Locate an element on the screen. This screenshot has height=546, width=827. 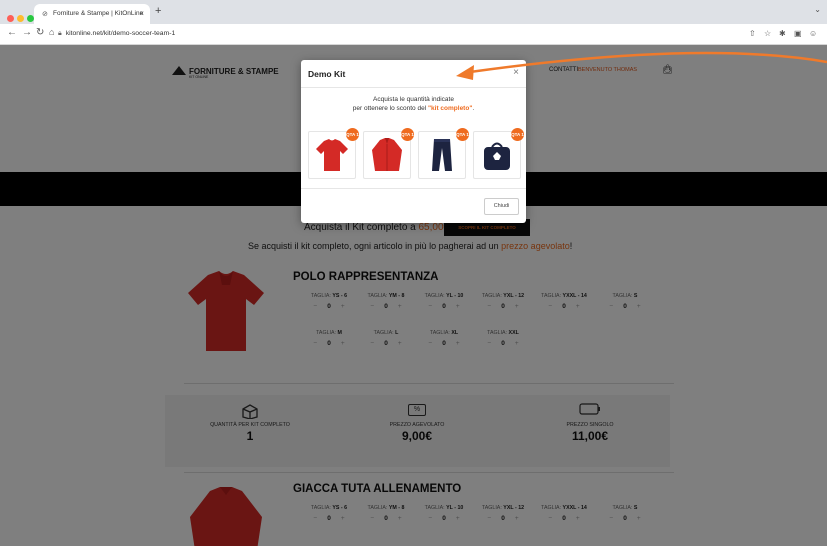
tab-title: Forniture & Stampe | KitOnLine is located at coordinates (98, 13).